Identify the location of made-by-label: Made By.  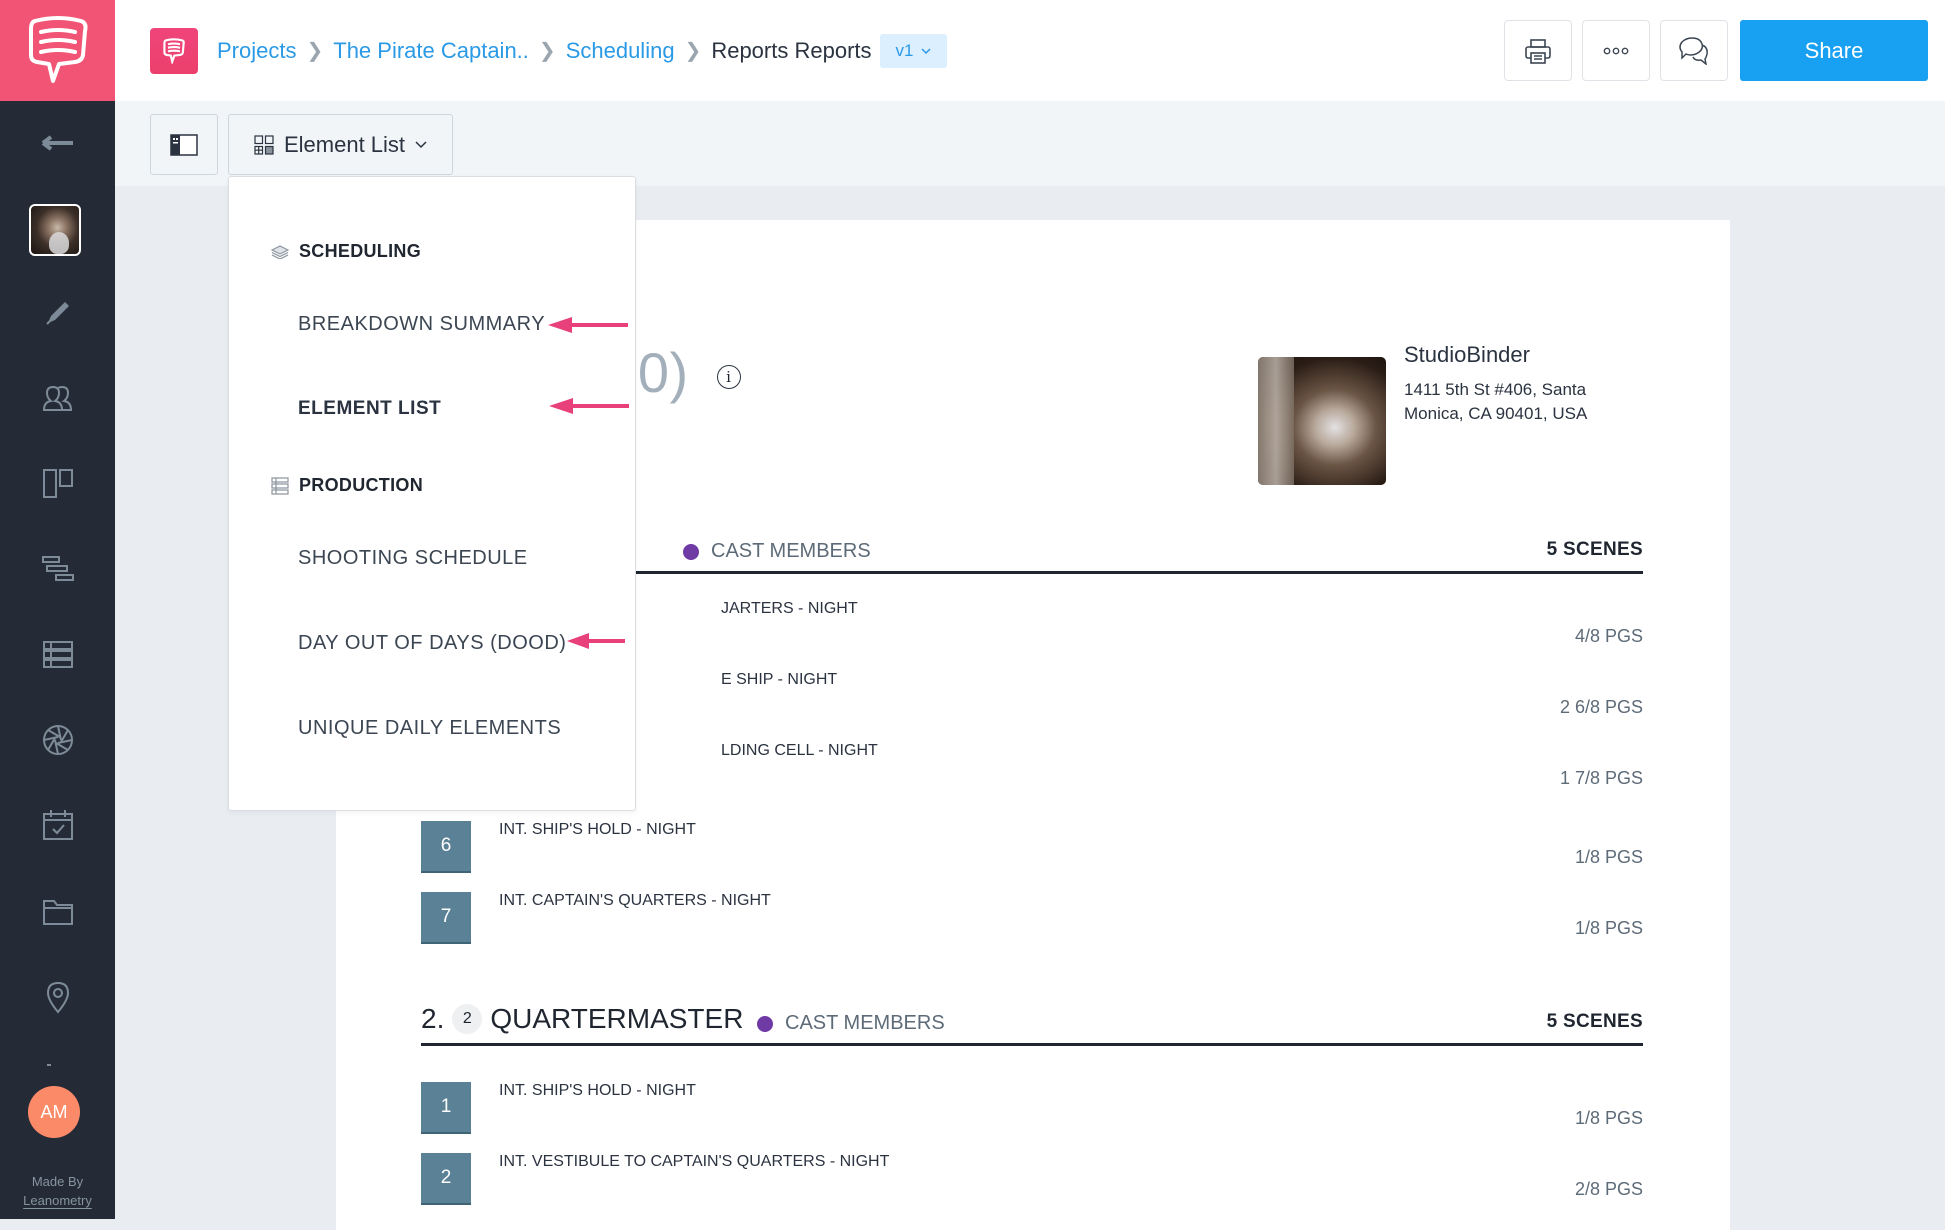
(57, 1181).